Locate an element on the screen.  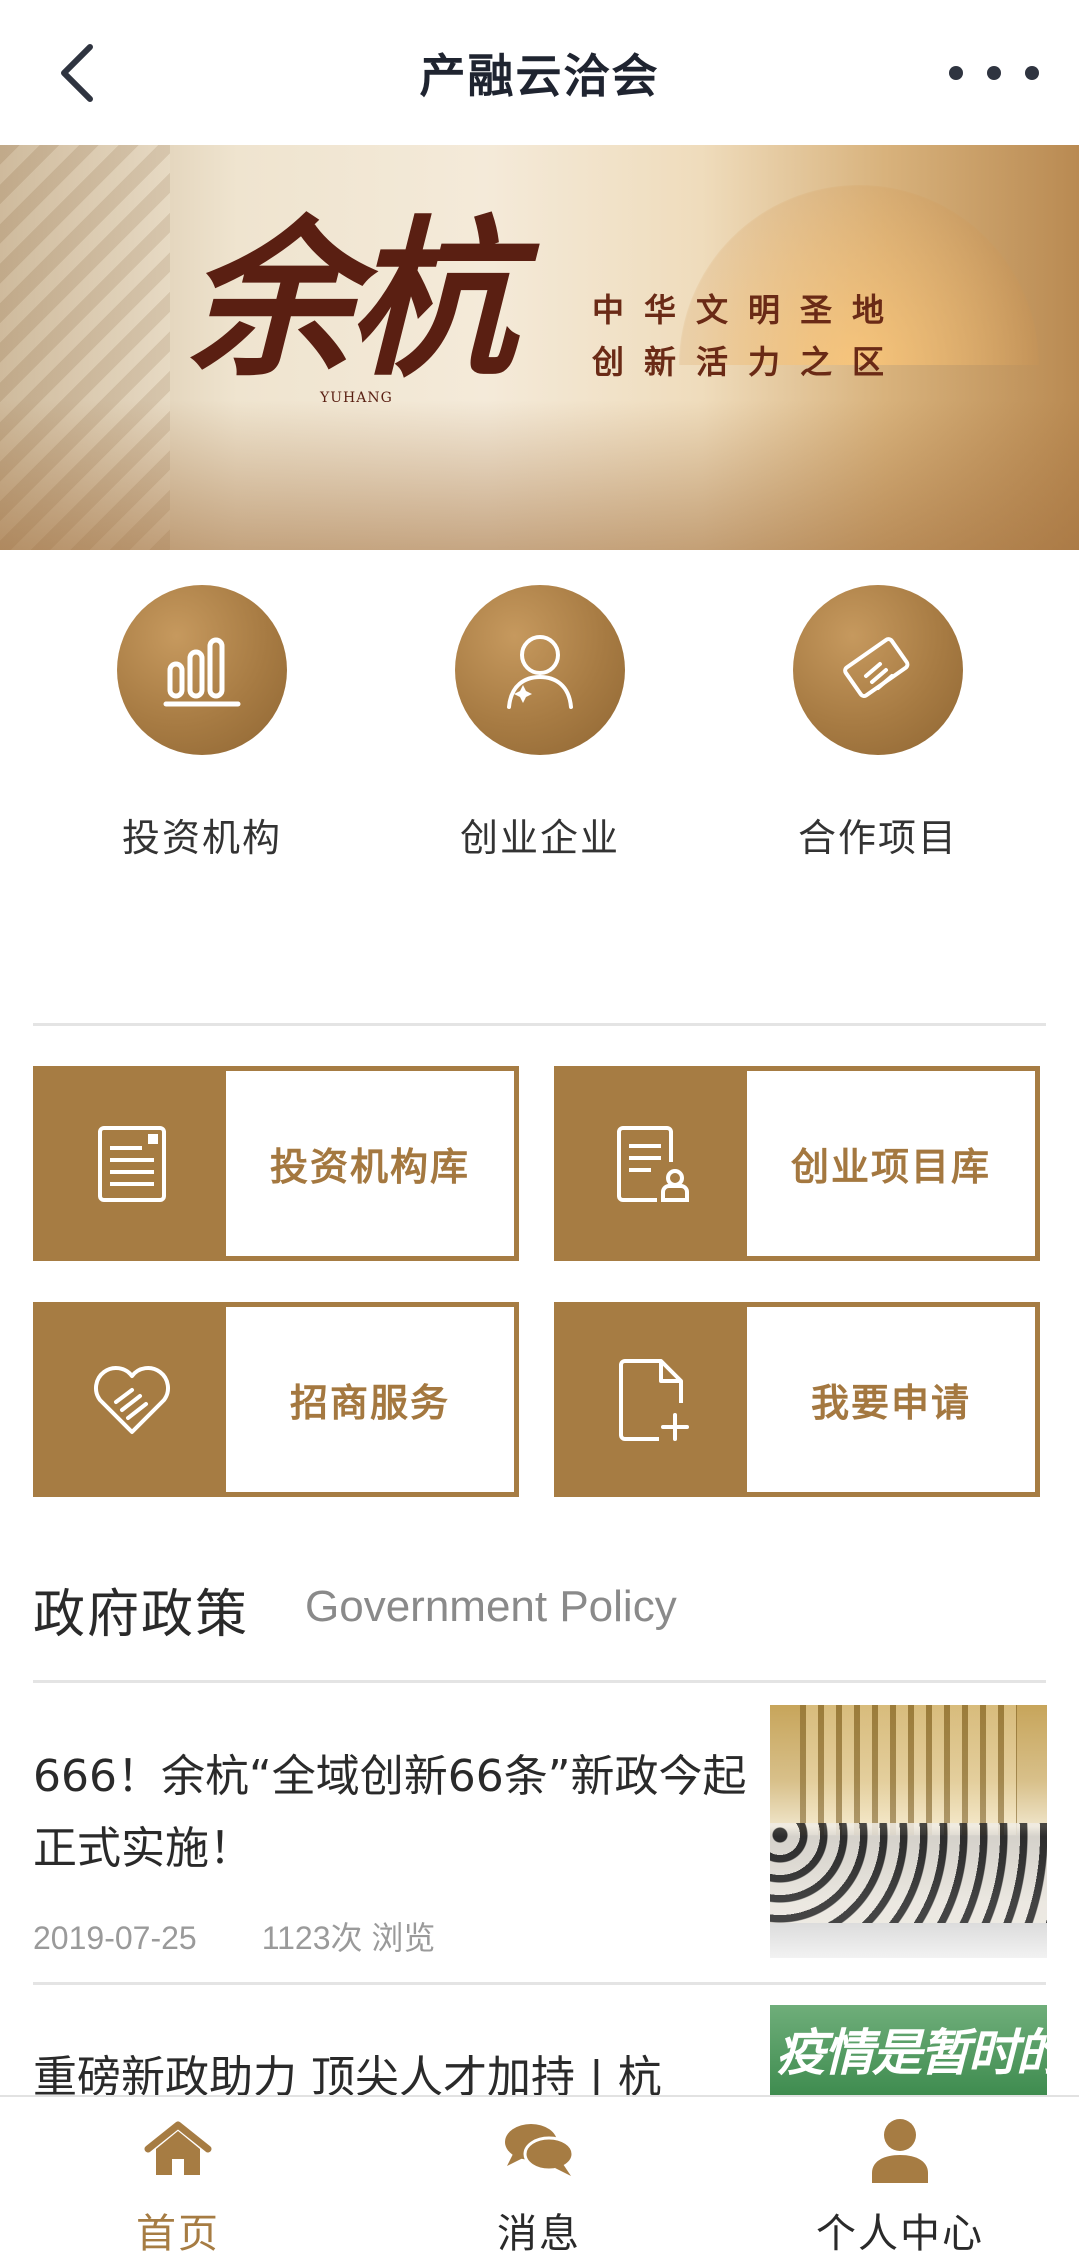
news-views: 1123次 浏览 is located at coordinates (348, 1938).